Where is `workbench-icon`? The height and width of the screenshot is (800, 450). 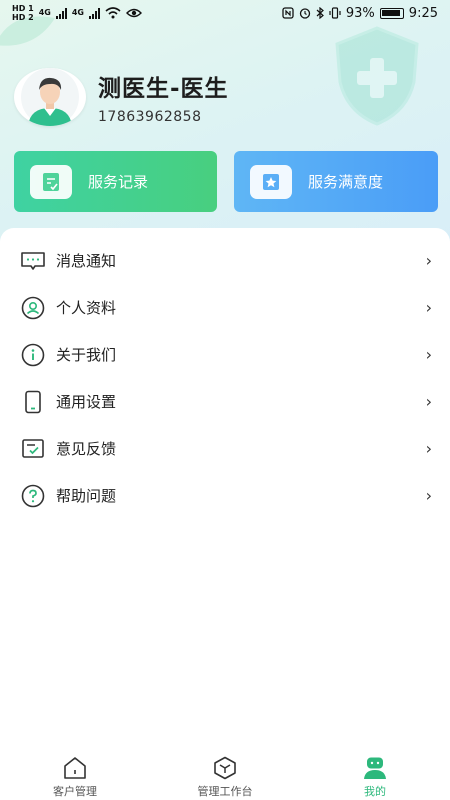 workbench-icon is located at coordinates (225, 768).